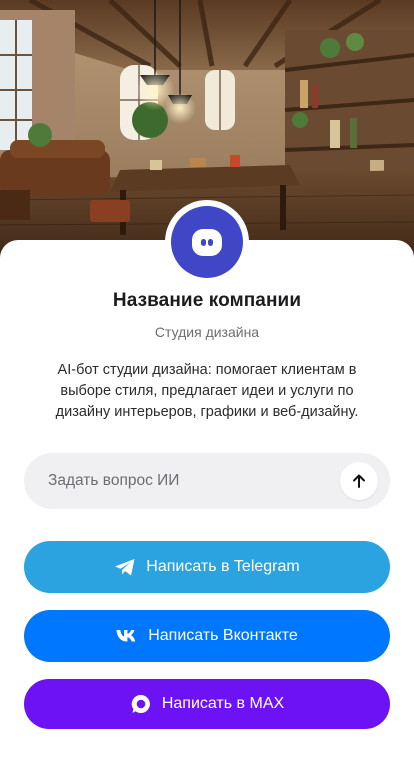 The image size is (414, 770). What do you see at coordinates (207, 300) in the screenshot?
I see `company-name: Название компании` at bounding box center [207, 300].